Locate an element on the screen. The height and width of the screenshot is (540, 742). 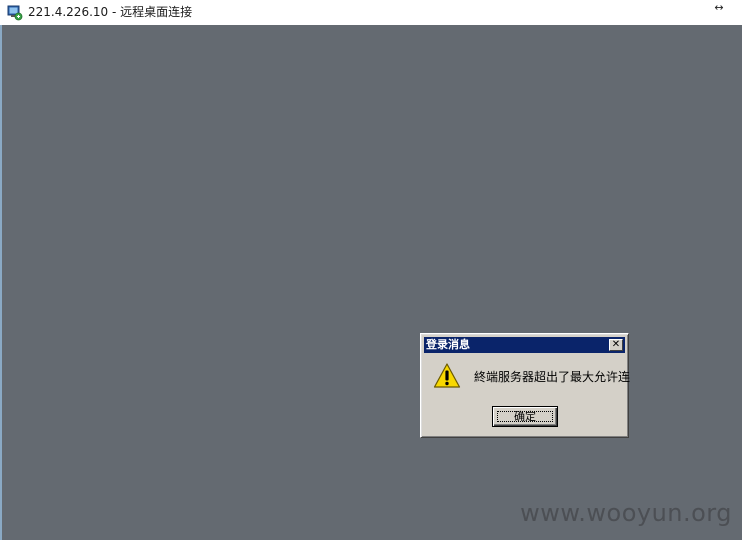
dialog-close-button: ✕ is located at coordinates (616, 345).